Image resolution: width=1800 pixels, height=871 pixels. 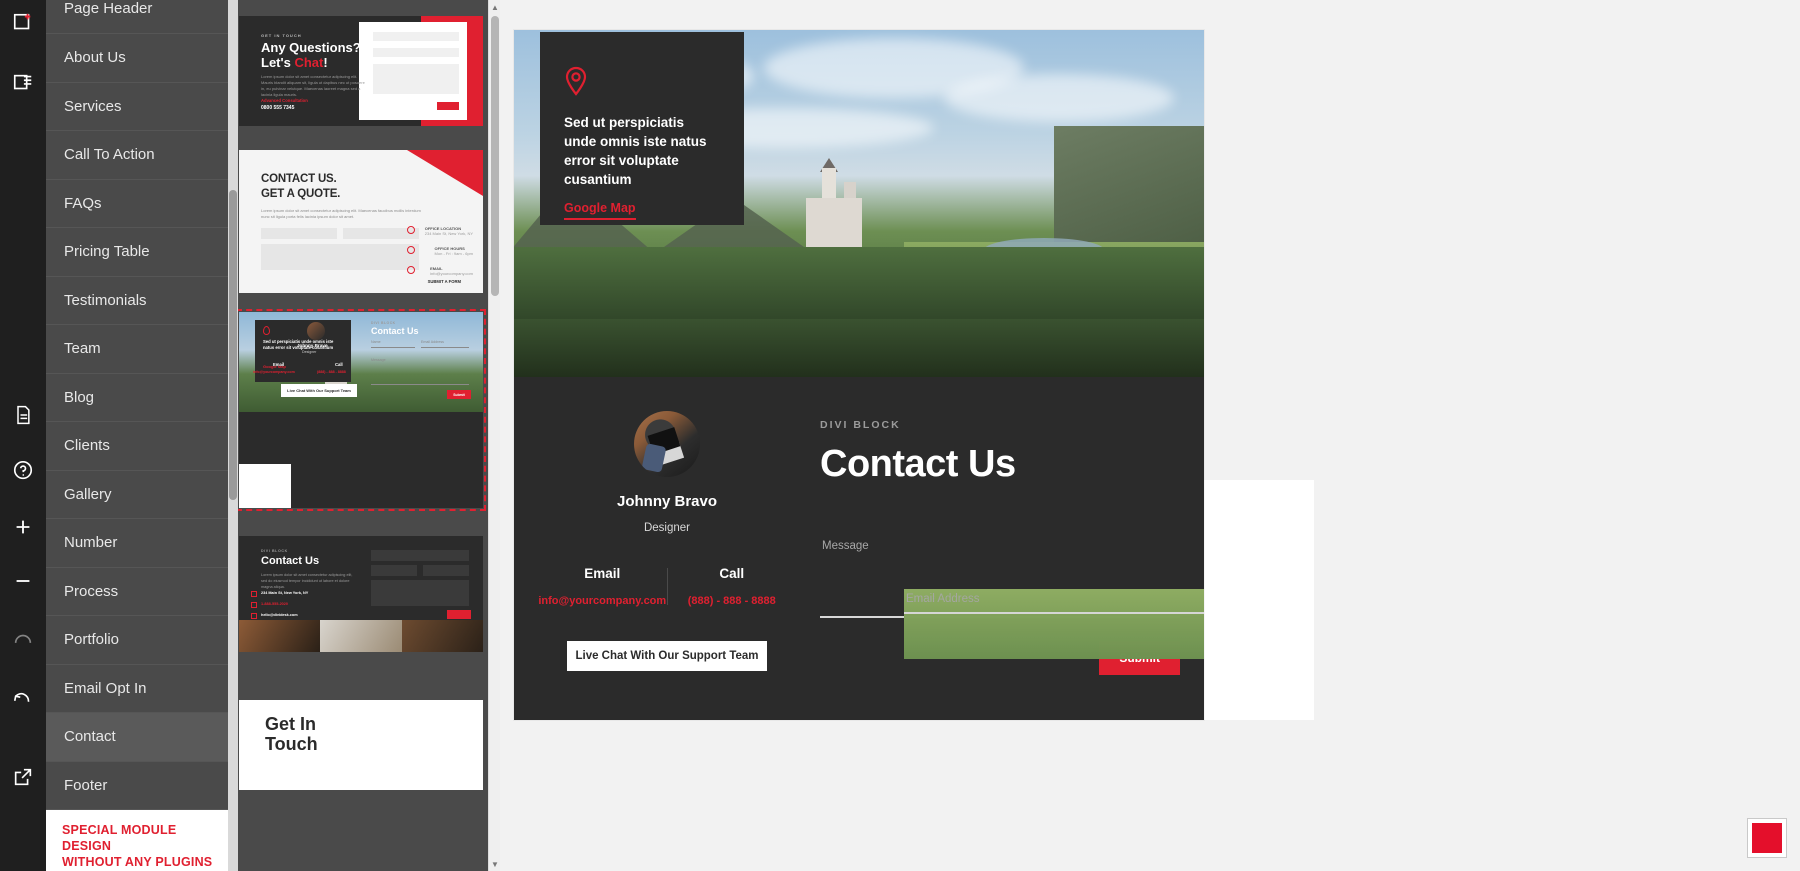 What do you see at coordinates (23, 527) in the screenshot?
I see `plus-icon` at bounding box center [23, 527].